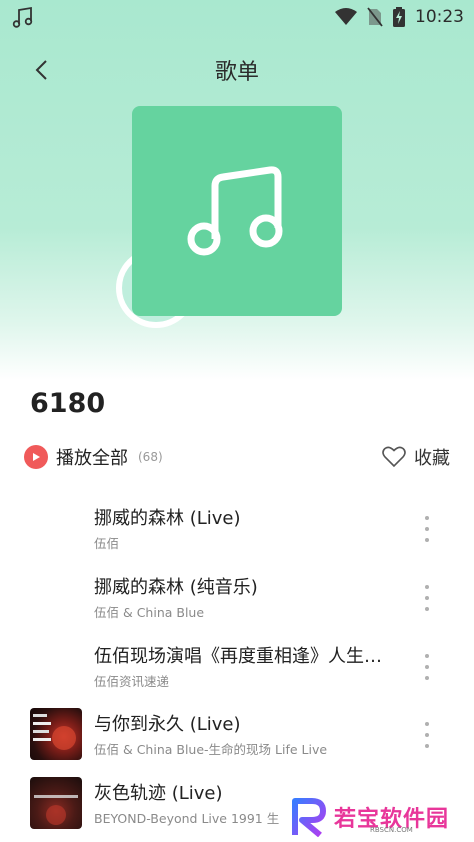  I want to click on play-all-label: 播放全部, so click(92, 458).